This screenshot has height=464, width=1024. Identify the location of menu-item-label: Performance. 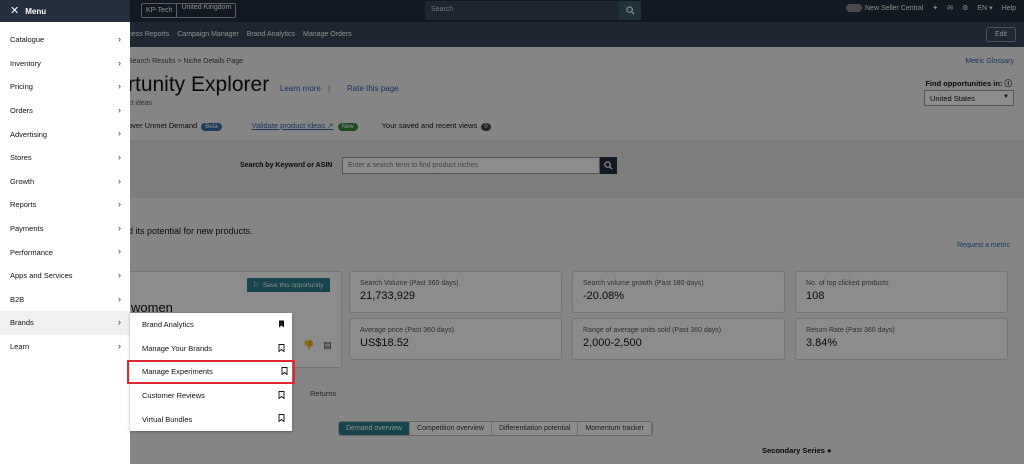
(31, 252).